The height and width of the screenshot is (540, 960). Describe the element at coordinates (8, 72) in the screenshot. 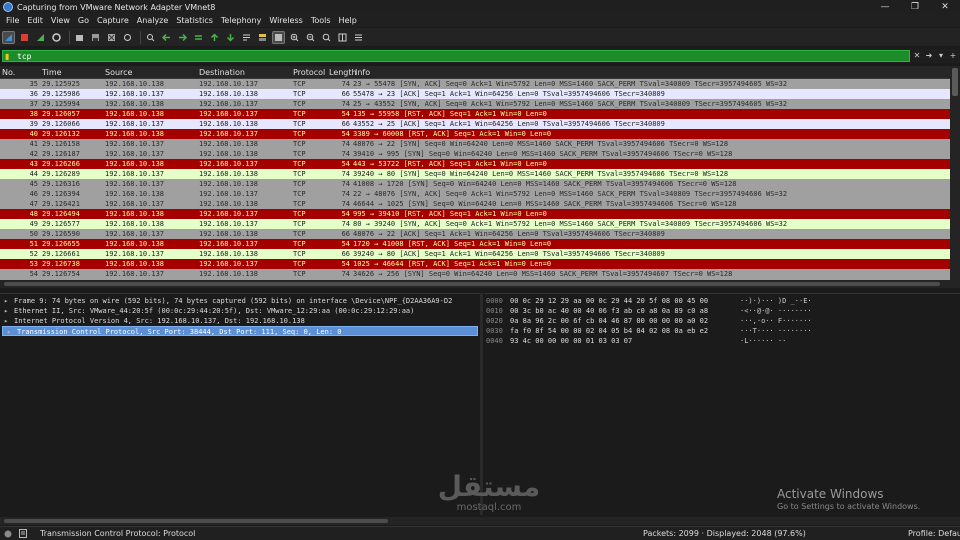

I see `column-header-no: No.` at that location.